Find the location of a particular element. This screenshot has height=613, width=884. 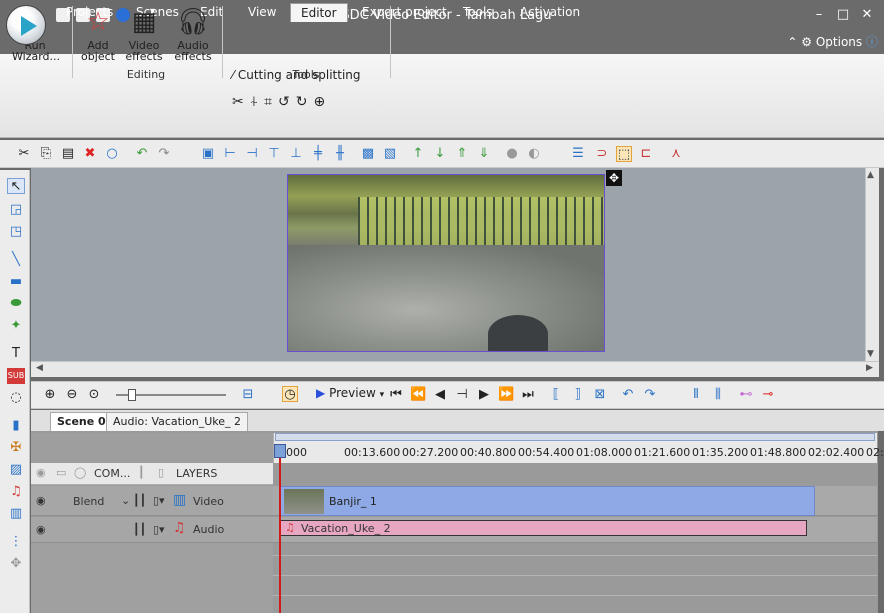

mark-in-icon: ⟦ is located at coordinates (556, 395).